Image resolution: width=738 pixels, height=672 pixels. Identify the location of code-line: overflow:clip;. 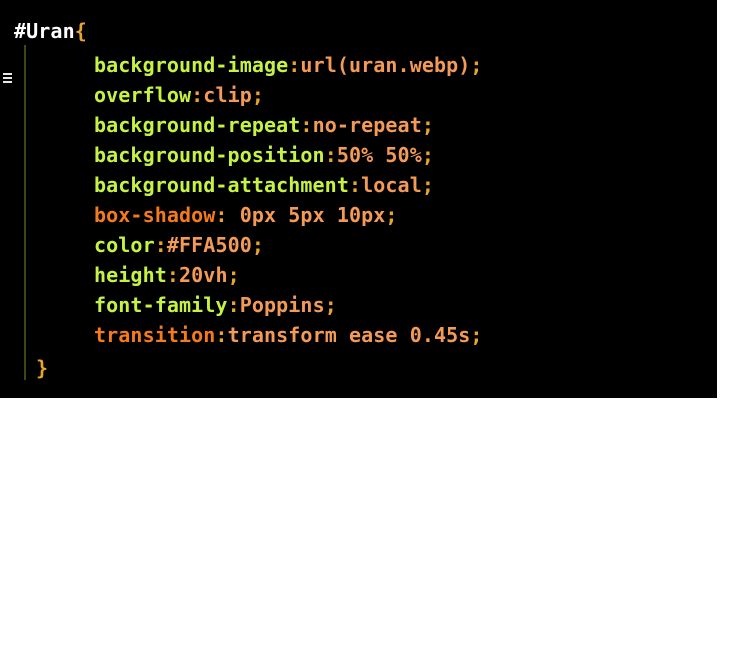
(179, 95).